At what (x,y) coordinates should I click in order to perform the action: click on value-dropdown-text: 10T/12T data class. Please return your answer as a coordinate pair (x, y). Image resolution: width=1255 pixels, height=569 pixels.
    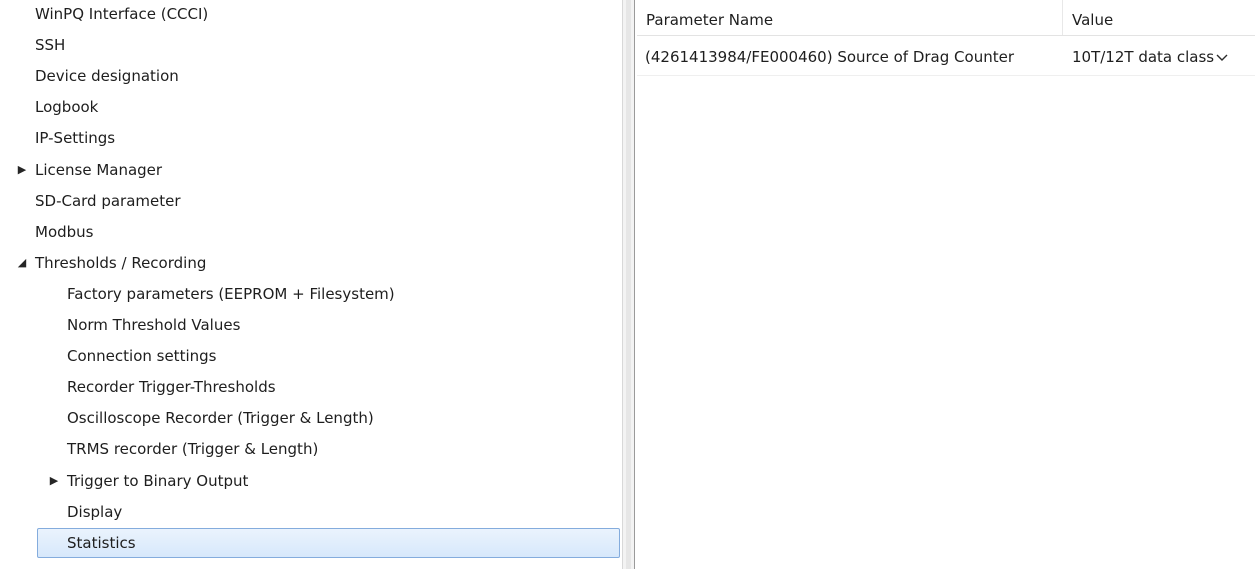
    Looking at the image, I should click on (1143, 57).